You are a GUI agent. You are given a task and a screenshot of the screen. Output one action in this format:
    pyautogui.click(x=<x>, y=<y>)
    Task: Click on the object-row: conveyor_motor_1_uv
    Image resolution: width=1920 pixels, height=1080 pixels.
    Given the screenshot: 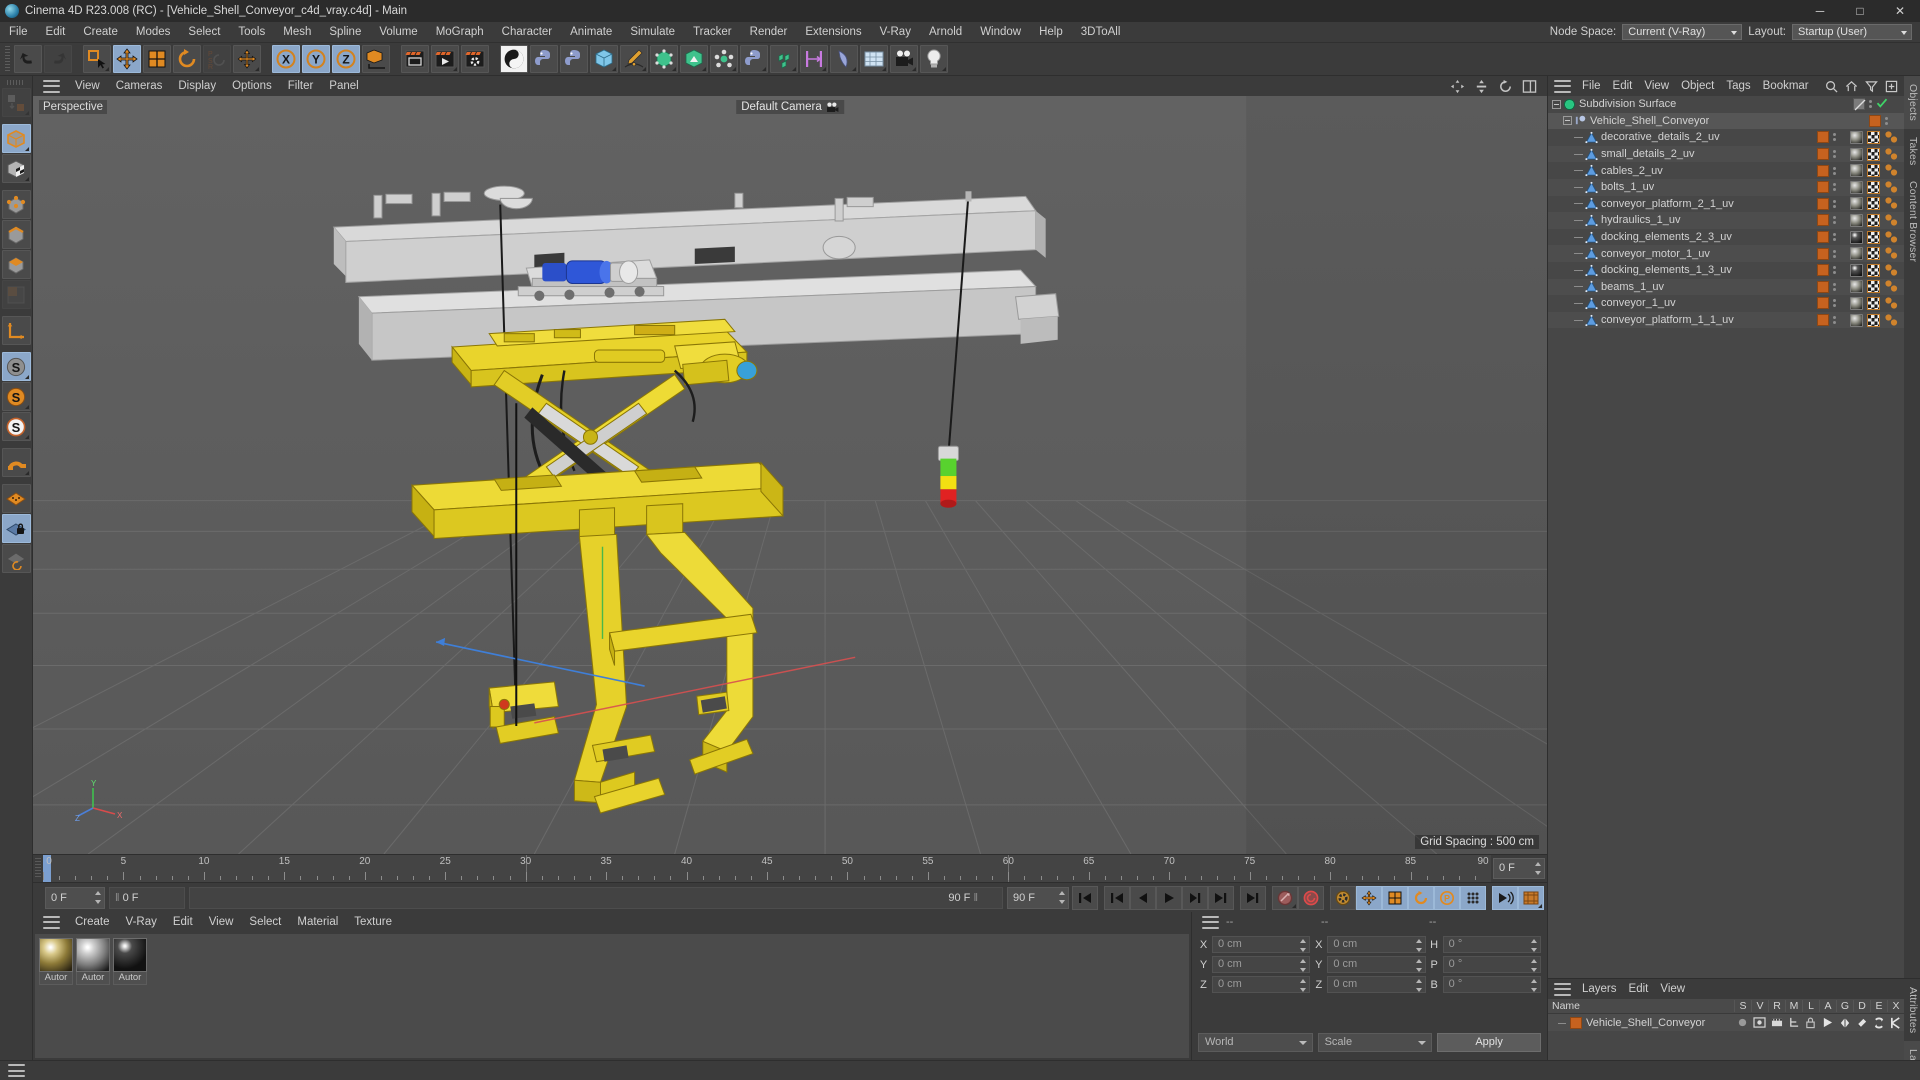 What is the action you would take?
    pyautogui.click(x=1726, y=253)
    